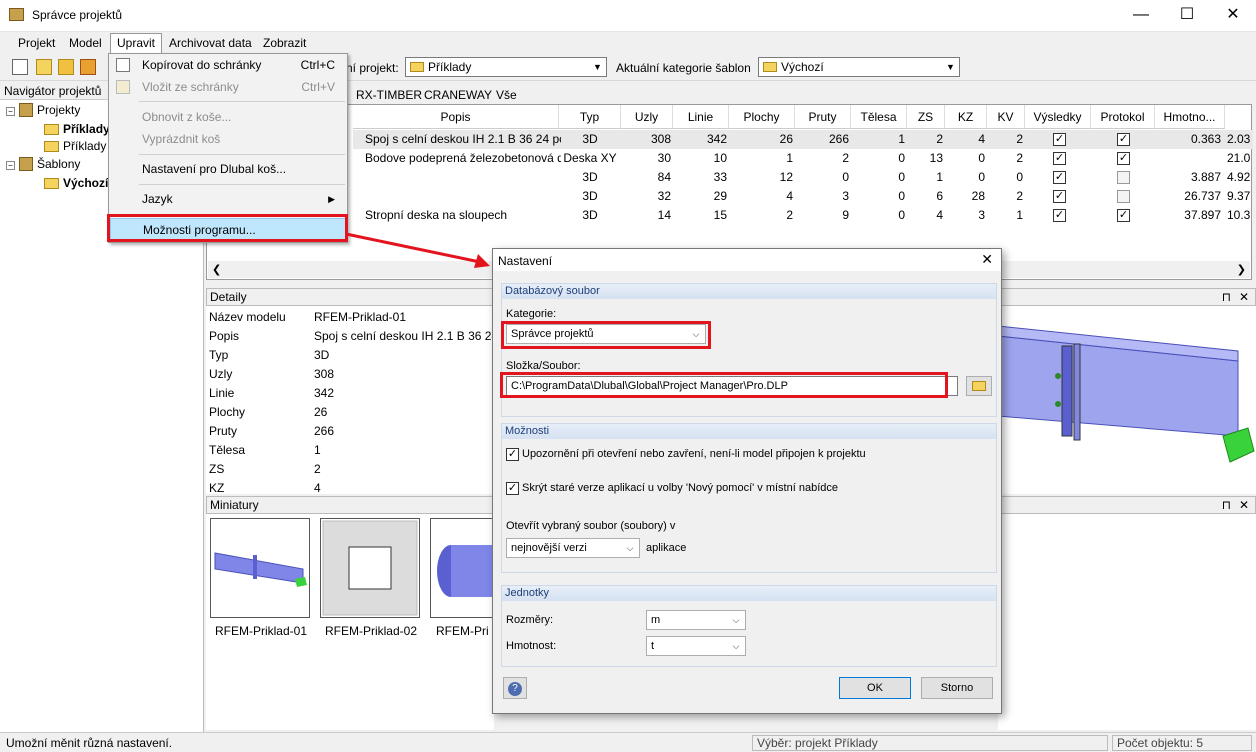  Describe the element at coordinates (647, 117) in the screenshot. I see `col-uzly: Uzly` at that location.